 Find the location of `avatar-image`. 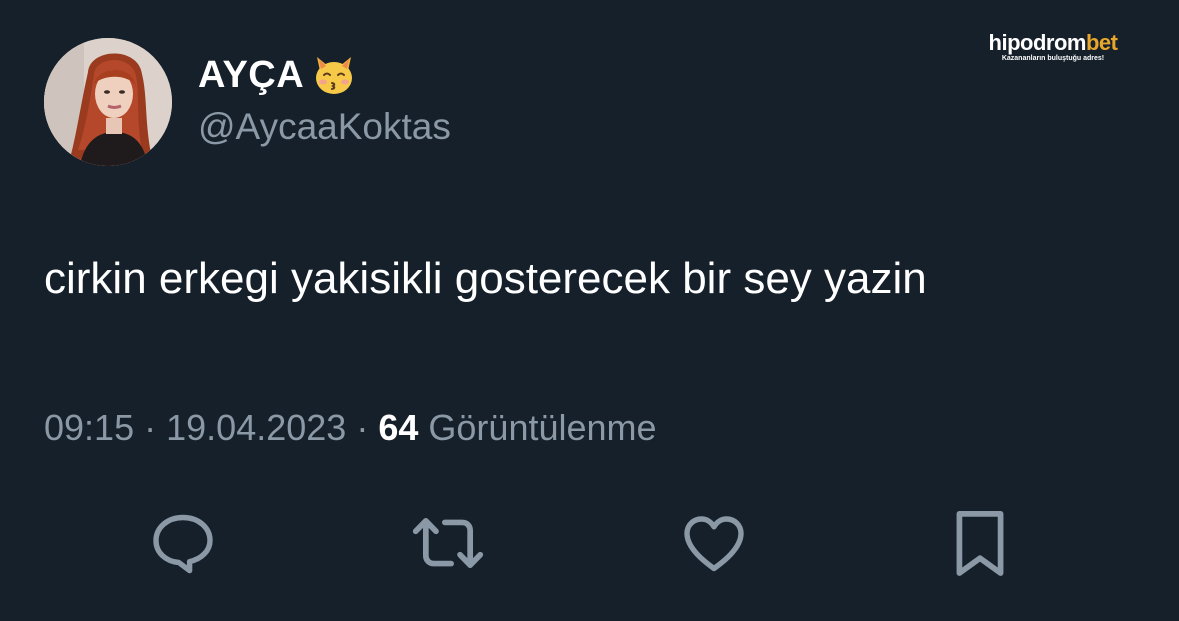

avatar-image is located at coordinates (108, 102).